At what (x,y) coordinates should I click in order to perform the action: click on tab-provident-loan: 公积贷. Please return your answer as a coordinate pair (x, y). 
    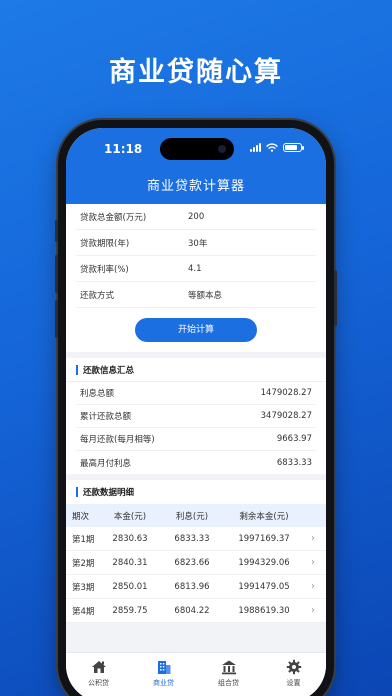
    Looking at the image, I should click on (98, 677).